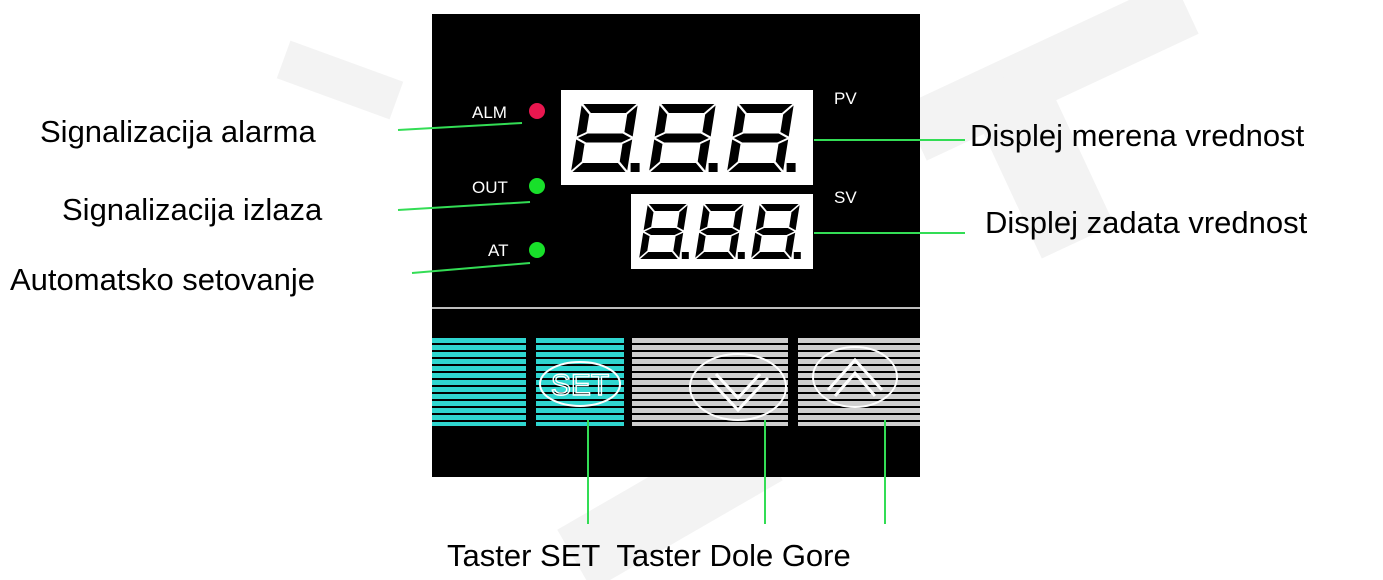 The height and width of the screenshot is (580, 1383). Describe the element at coordinates (178, 131) in the screenshot. I see `callout-alarm: Signalizacija alarma` at that location.